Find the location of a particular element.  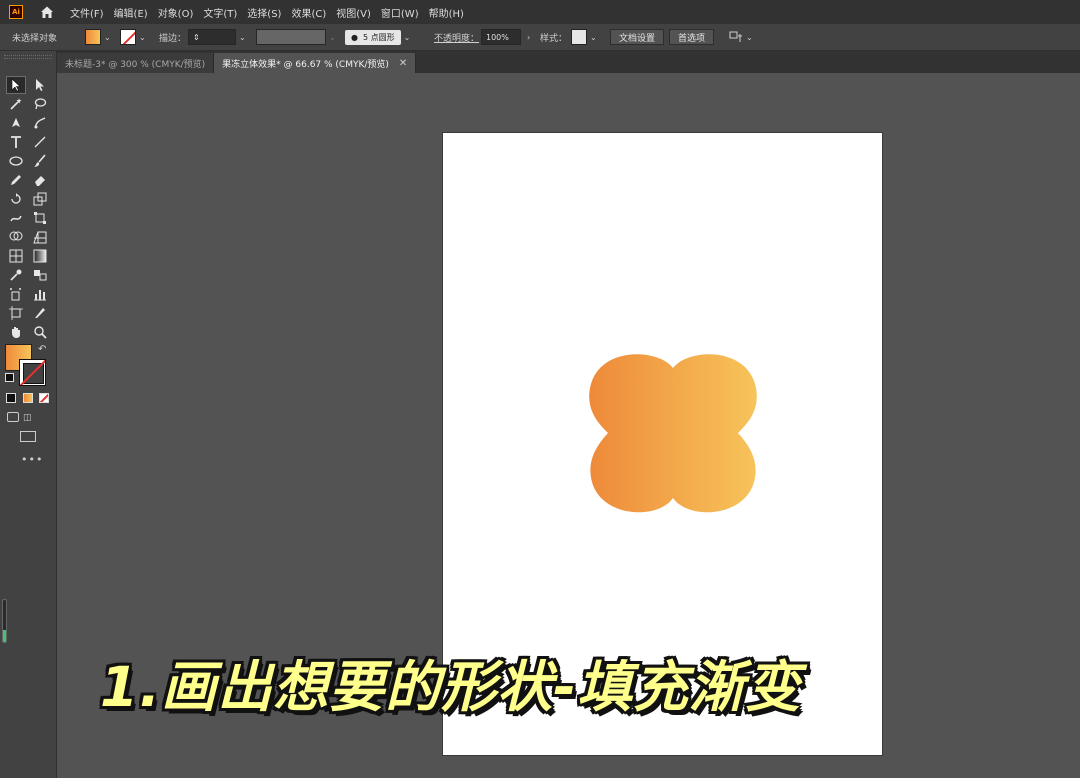

screen-mode-icon is located at coordinates (28, 436).